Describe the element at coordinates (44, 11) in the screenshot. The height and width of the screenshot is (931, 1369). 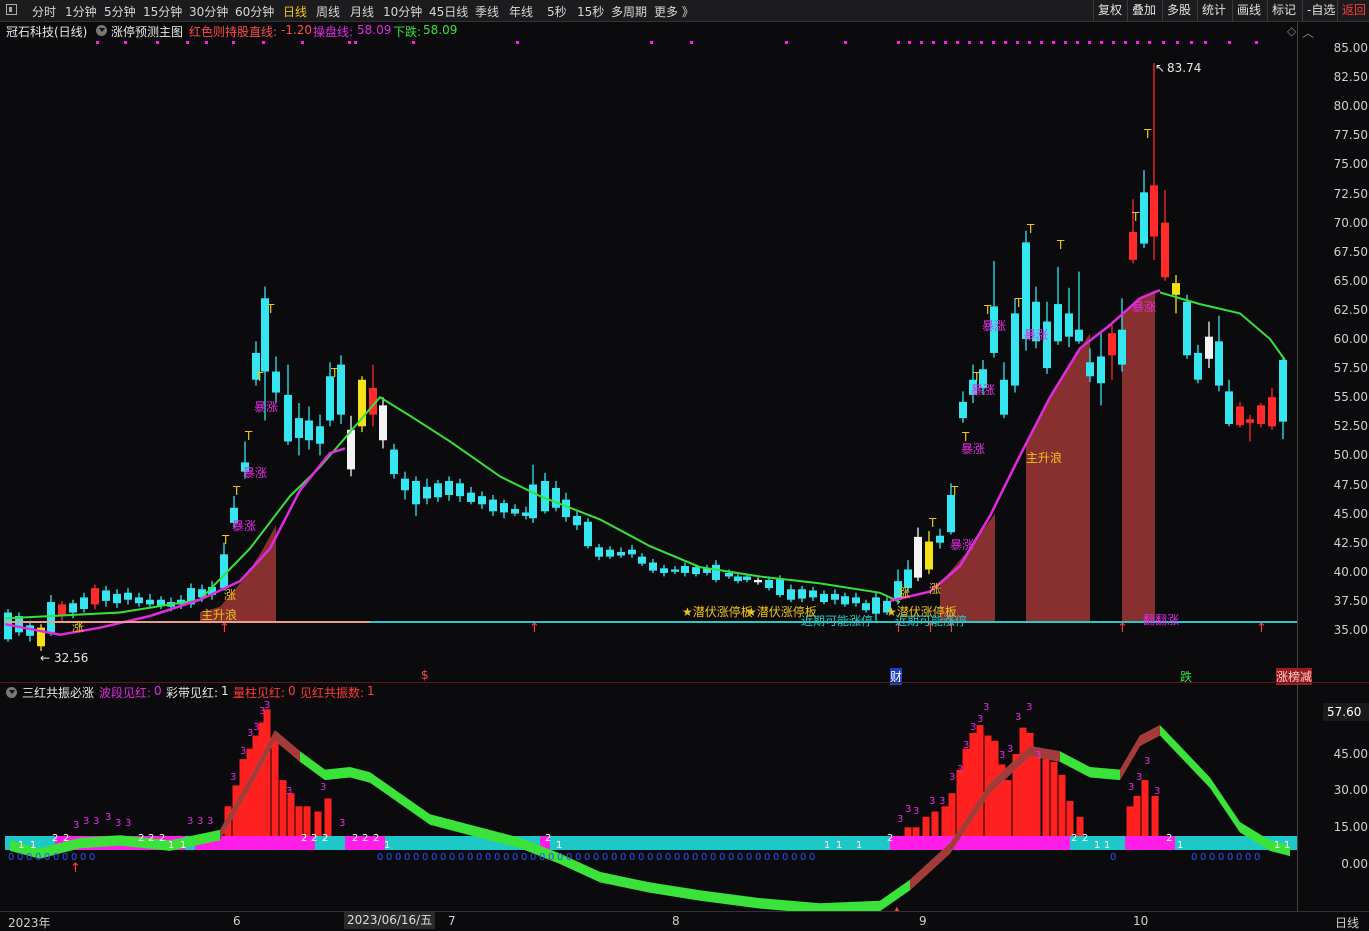
I see `period-minute-chart: 分时` at that location.